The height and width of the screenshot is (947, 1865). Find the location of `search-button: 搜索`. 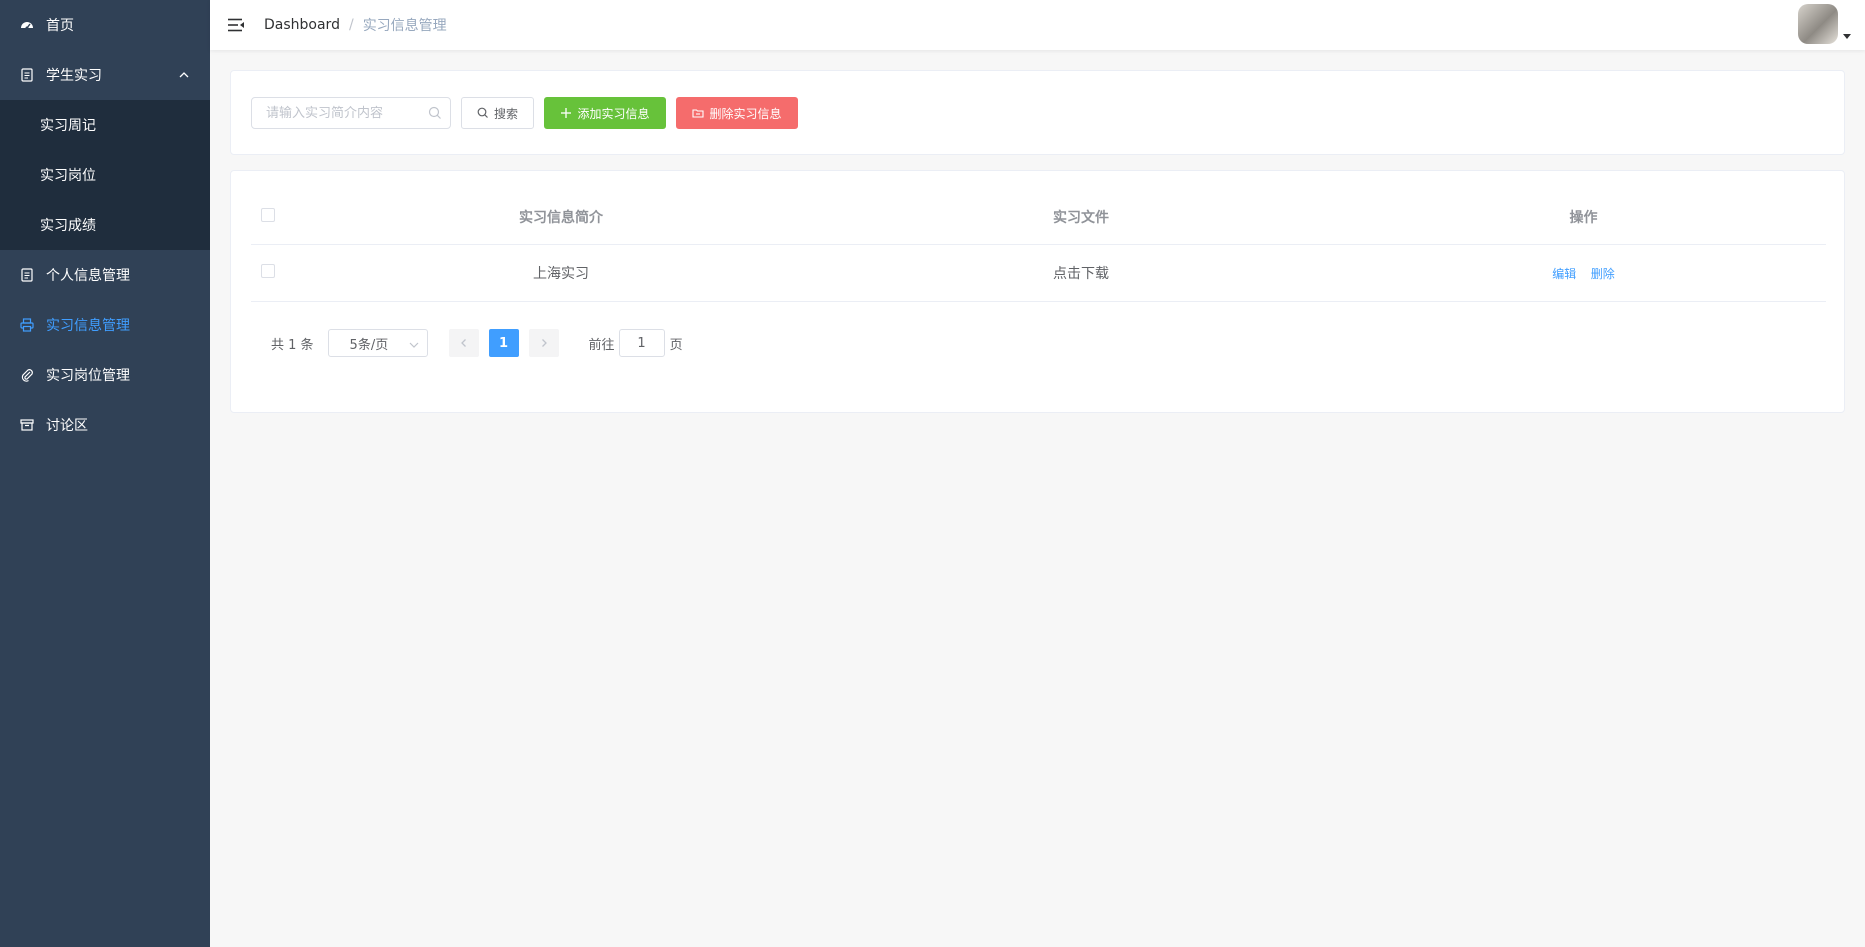

search-button: 搜索 is located at coordinates (497, 113).